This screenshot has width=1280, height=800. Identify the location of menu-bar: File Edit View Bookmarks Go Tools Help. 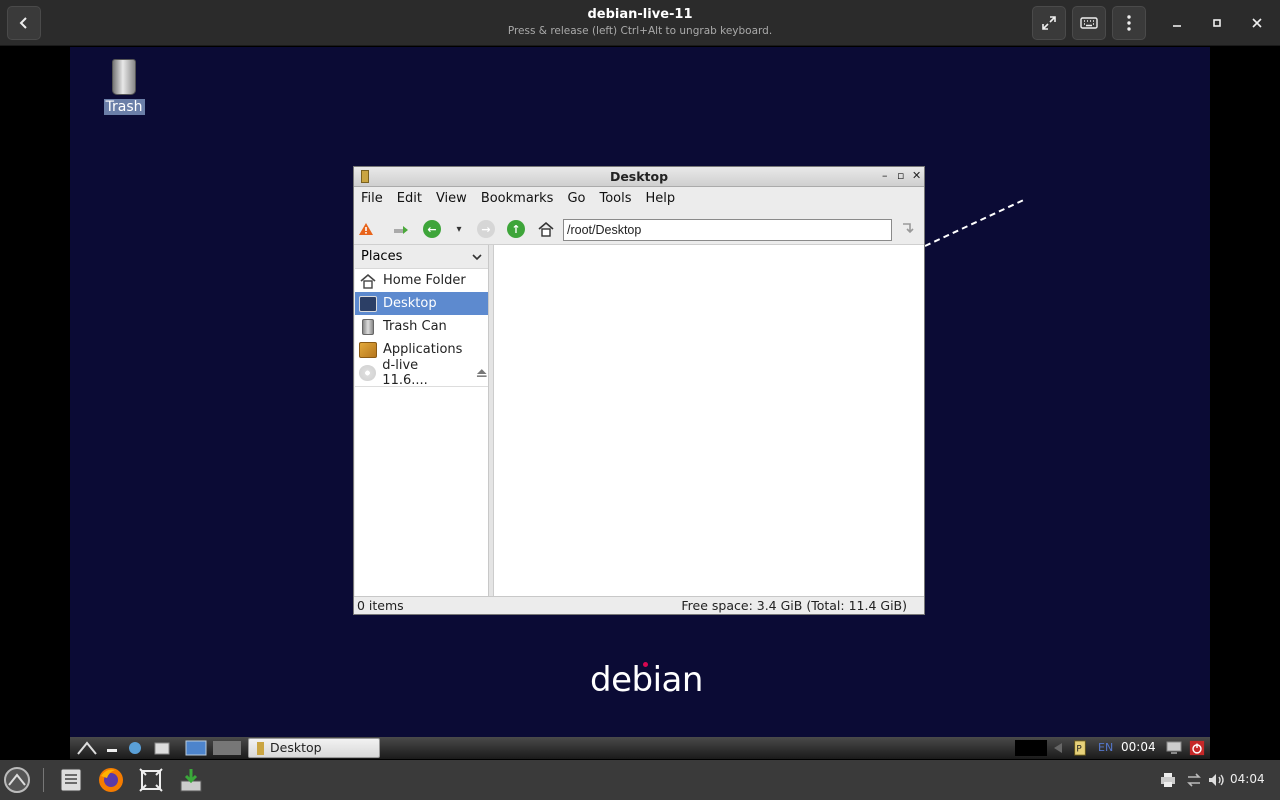
(639, 198).